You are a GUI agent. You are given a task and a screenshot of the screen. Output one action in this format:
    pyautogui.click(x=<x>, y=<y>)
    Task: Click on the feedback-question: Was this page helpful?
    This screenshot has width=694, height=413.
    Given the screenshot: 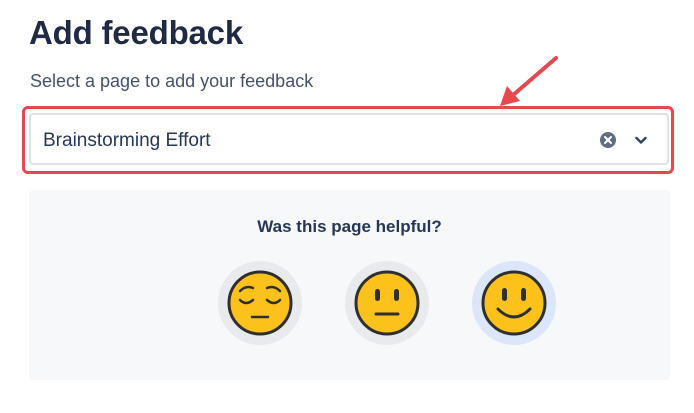 What is the action you would take?
    pyautogui.click(x=349, y=226)
    